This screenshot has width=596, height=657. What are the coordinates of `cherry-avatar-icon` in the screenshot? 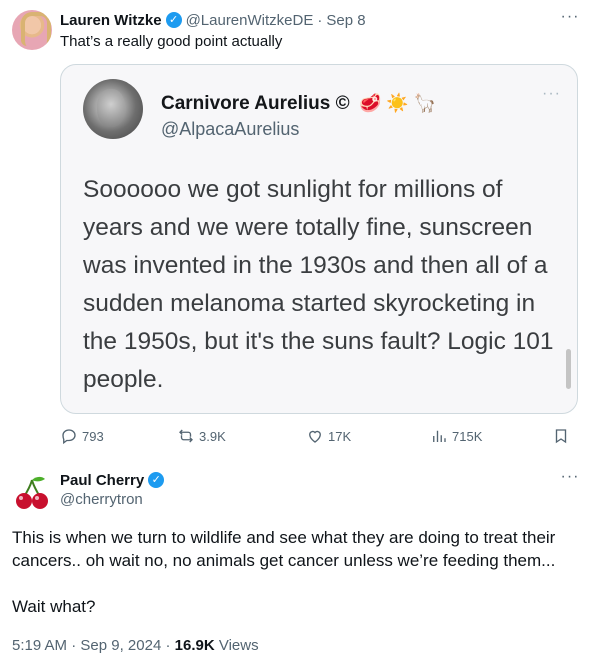 It's located at (32, 492).